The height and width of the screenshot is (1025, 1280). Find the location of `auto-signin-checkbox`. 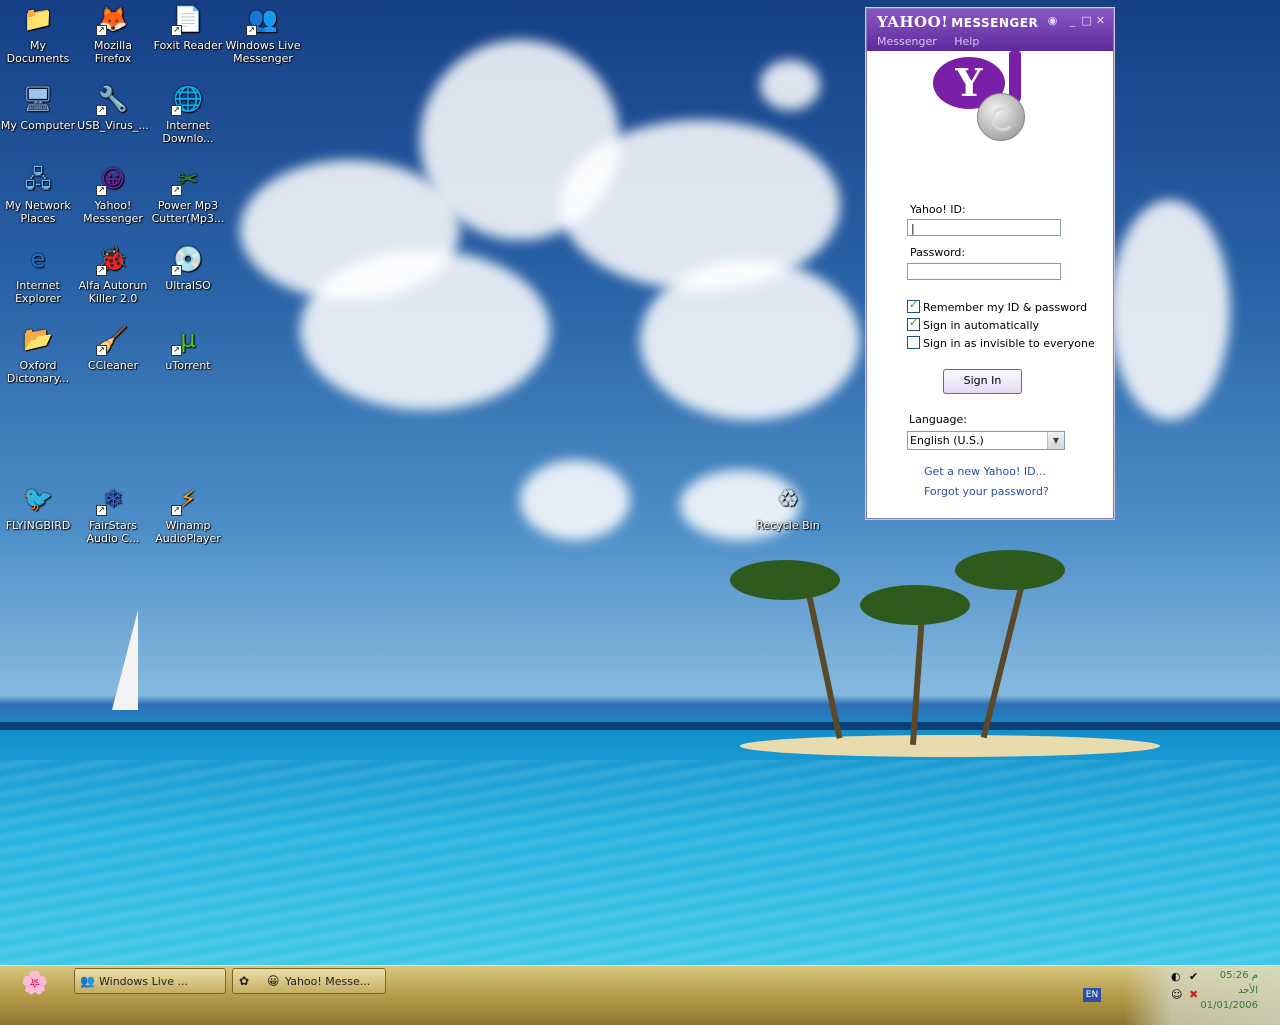

auto-signin-checkbox is located at coordinates (913, 323).